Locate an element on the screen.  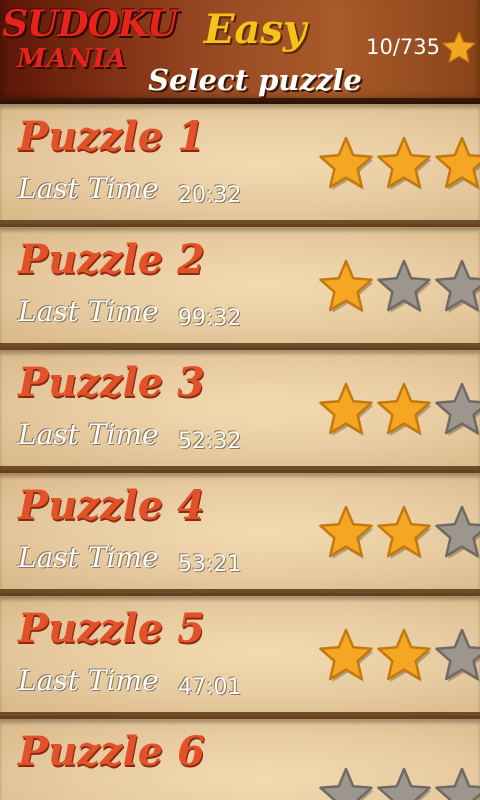
logo-top-text: SUDOKU is located at coordinates (90, 24).